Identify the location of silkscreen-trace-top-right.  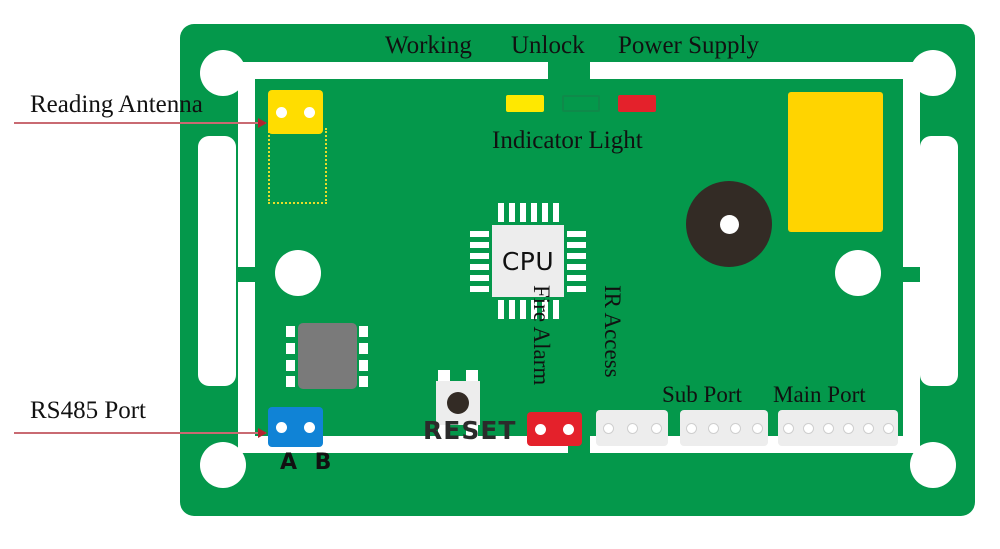
(755, 70).